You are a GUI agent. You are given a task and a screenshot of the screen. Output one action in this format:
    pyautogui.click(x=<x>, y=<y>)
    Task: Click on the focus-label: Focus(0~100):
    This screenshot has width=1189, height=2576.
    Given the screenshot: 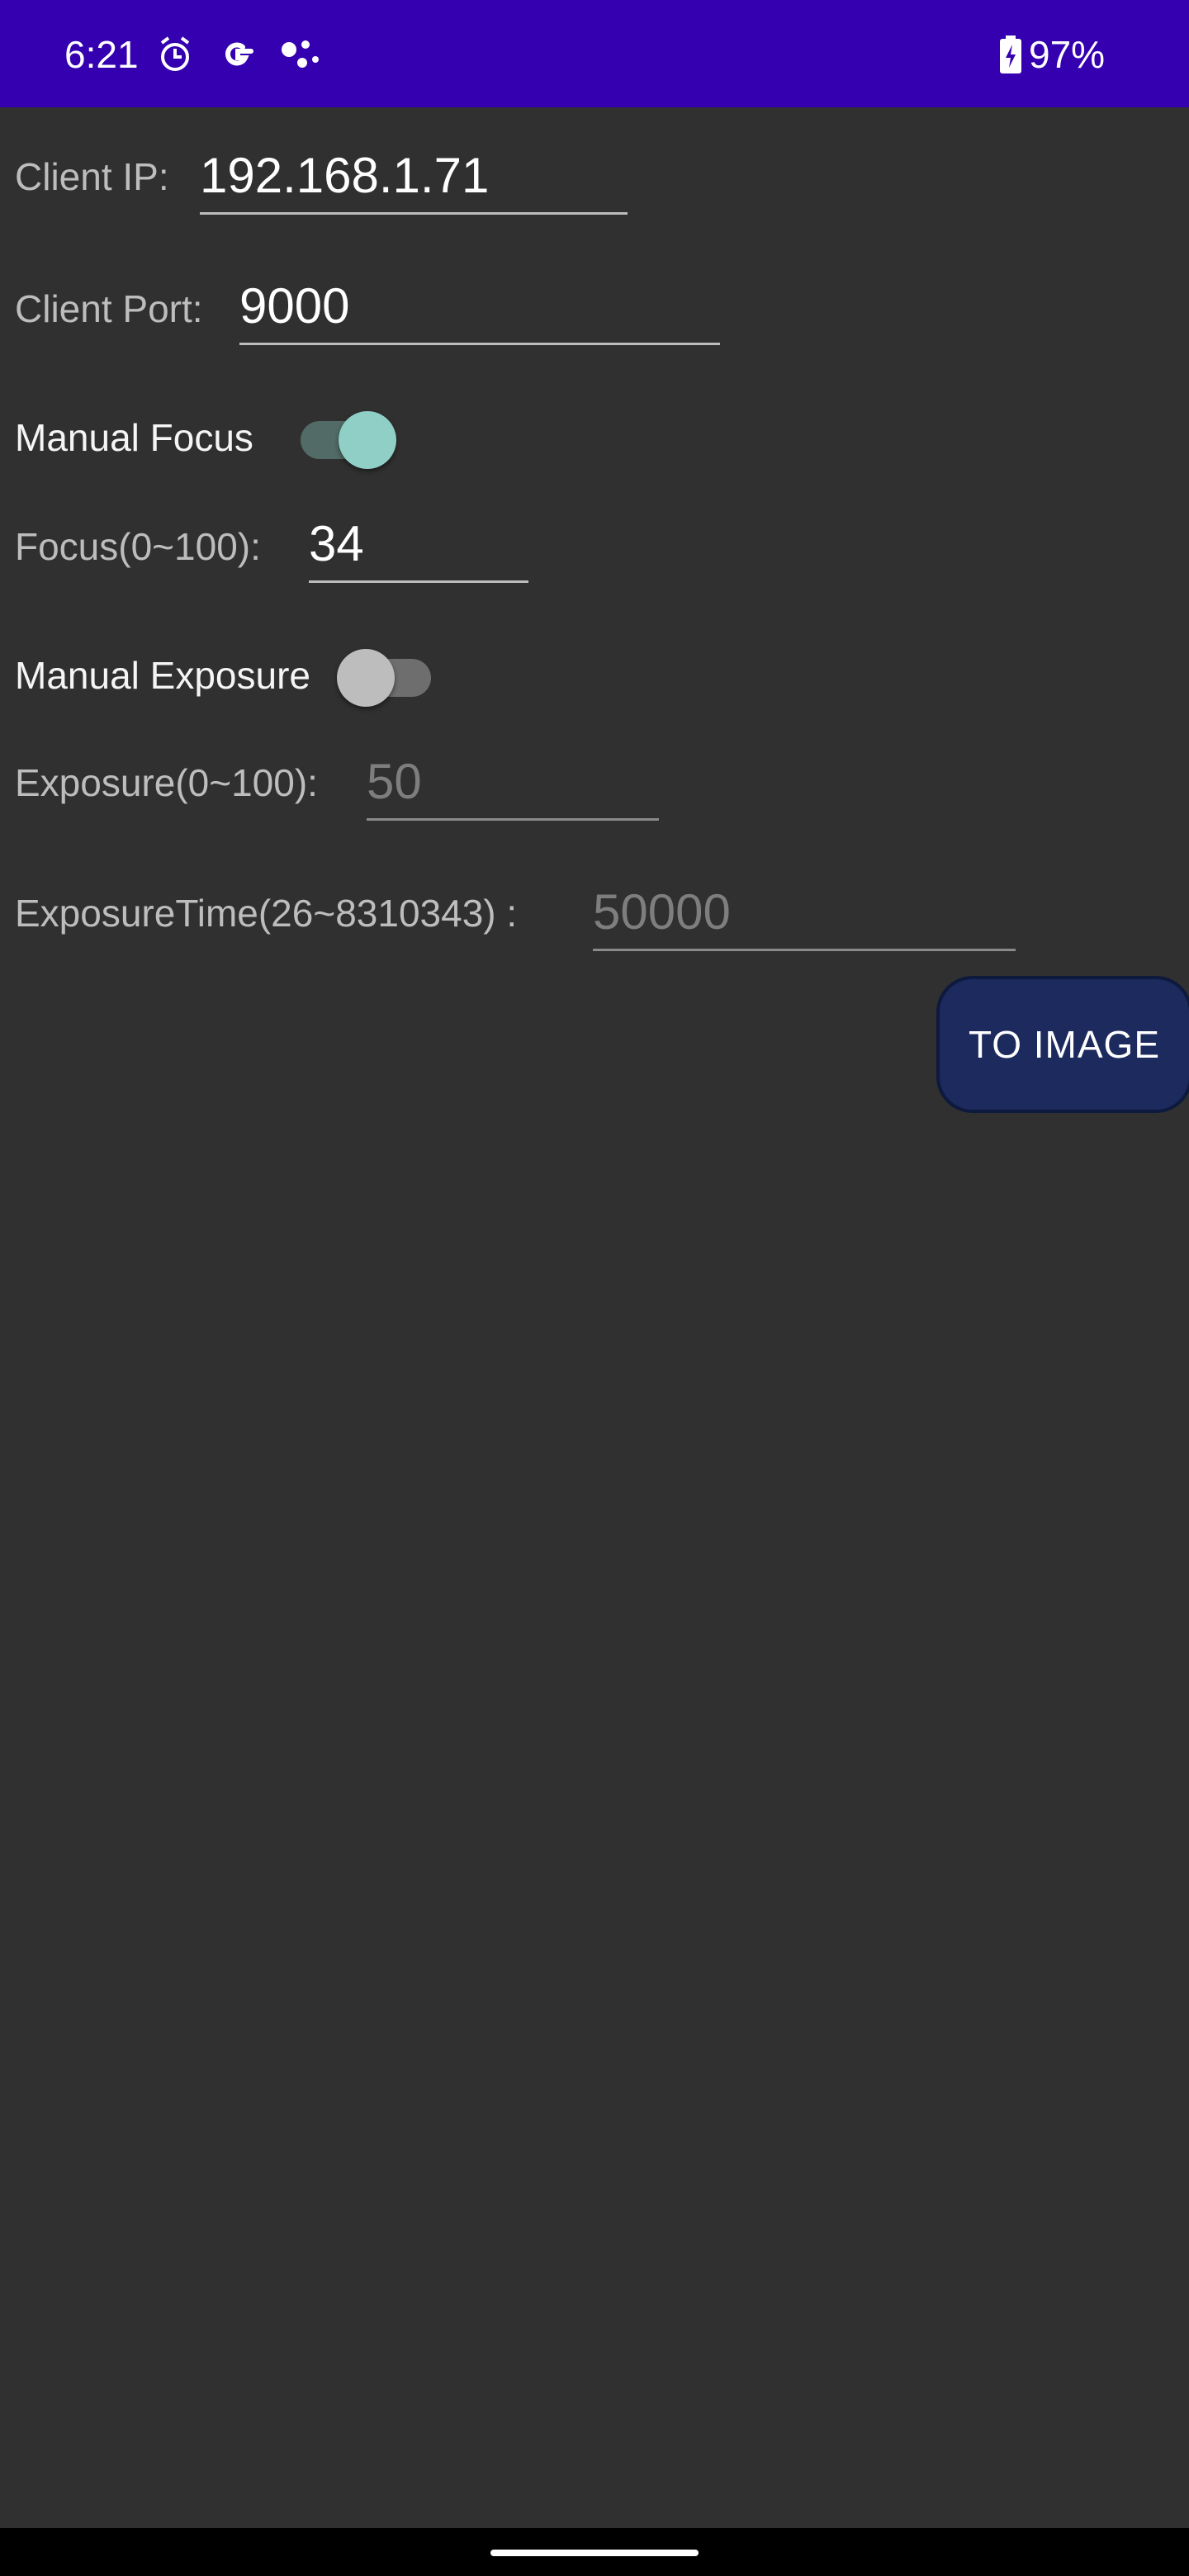 What is the action you would take?
    pyautogui.click(x=138, y=546)
    